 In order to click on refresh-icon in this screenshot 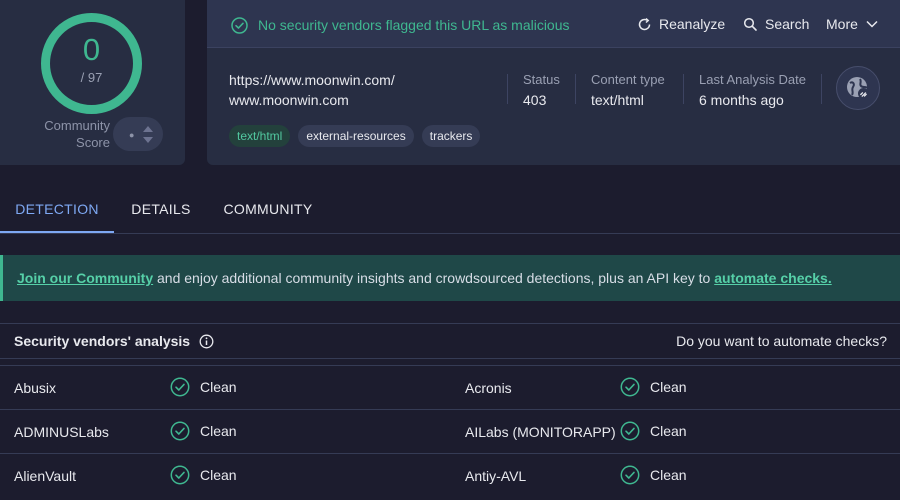, I will do `click(644, 23)`.